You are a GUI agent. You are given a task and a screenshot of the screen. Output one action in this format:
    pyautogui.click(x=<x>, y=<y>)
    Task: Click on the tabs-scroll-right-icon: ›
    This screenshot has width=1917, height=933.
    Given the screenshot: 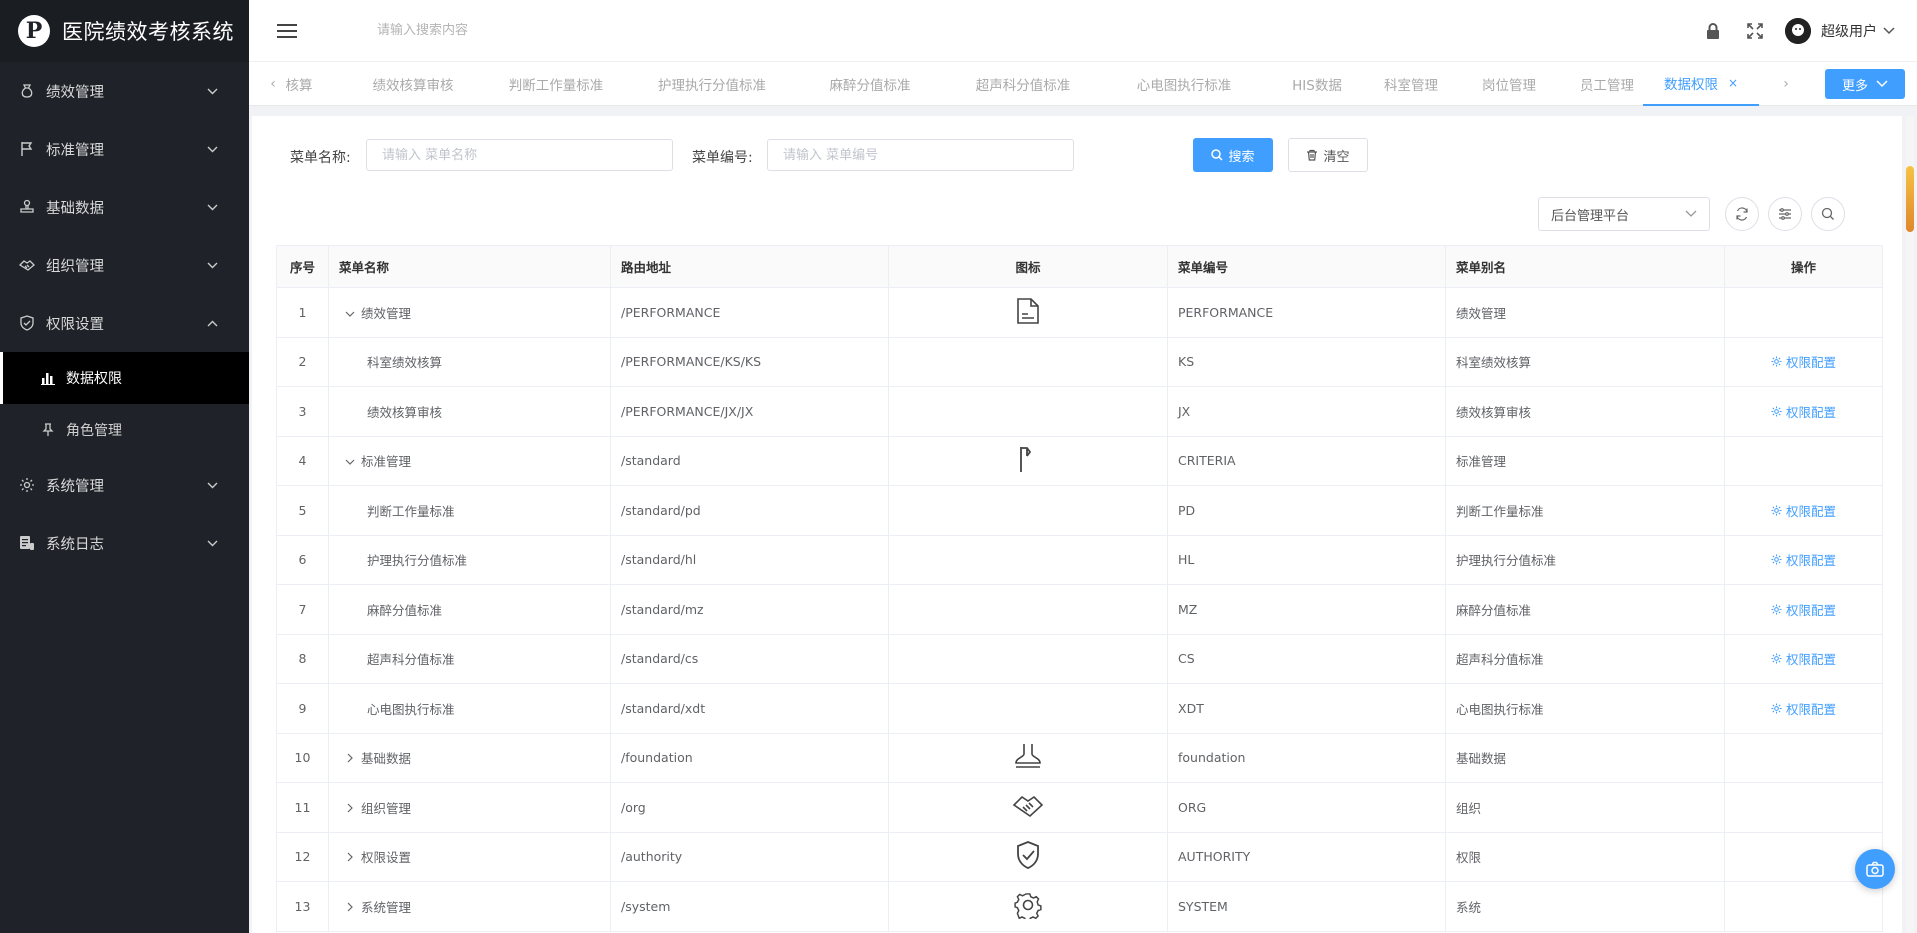 What is the action you would take?
    pyautogui.click(x=1786, y=84)
    